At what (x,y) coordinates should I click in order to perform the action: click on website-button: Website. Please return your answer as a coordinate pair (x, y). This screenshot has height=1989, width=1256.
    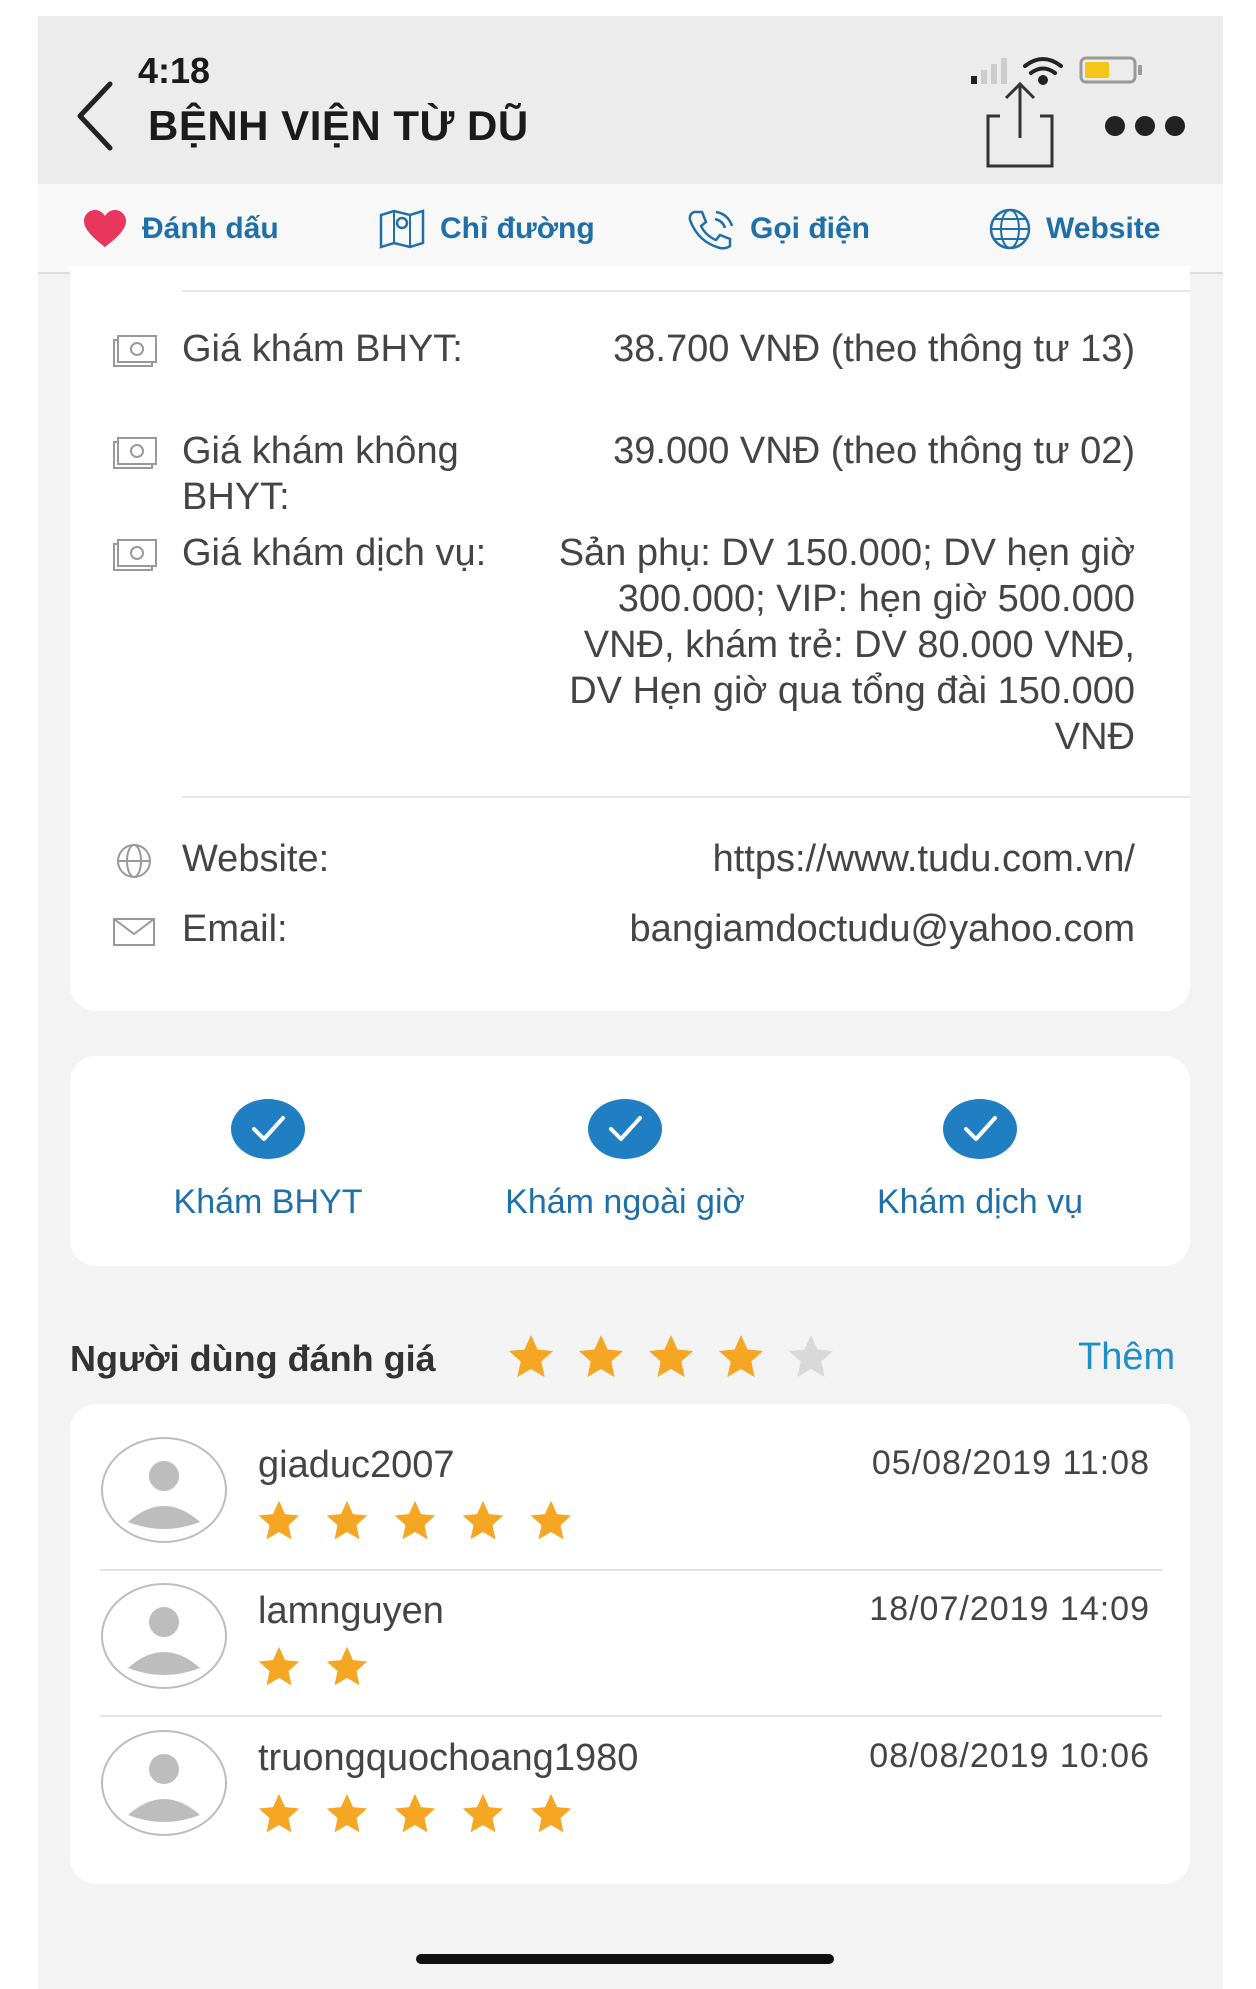
    Looking at the image, I should click on (1074, 229).